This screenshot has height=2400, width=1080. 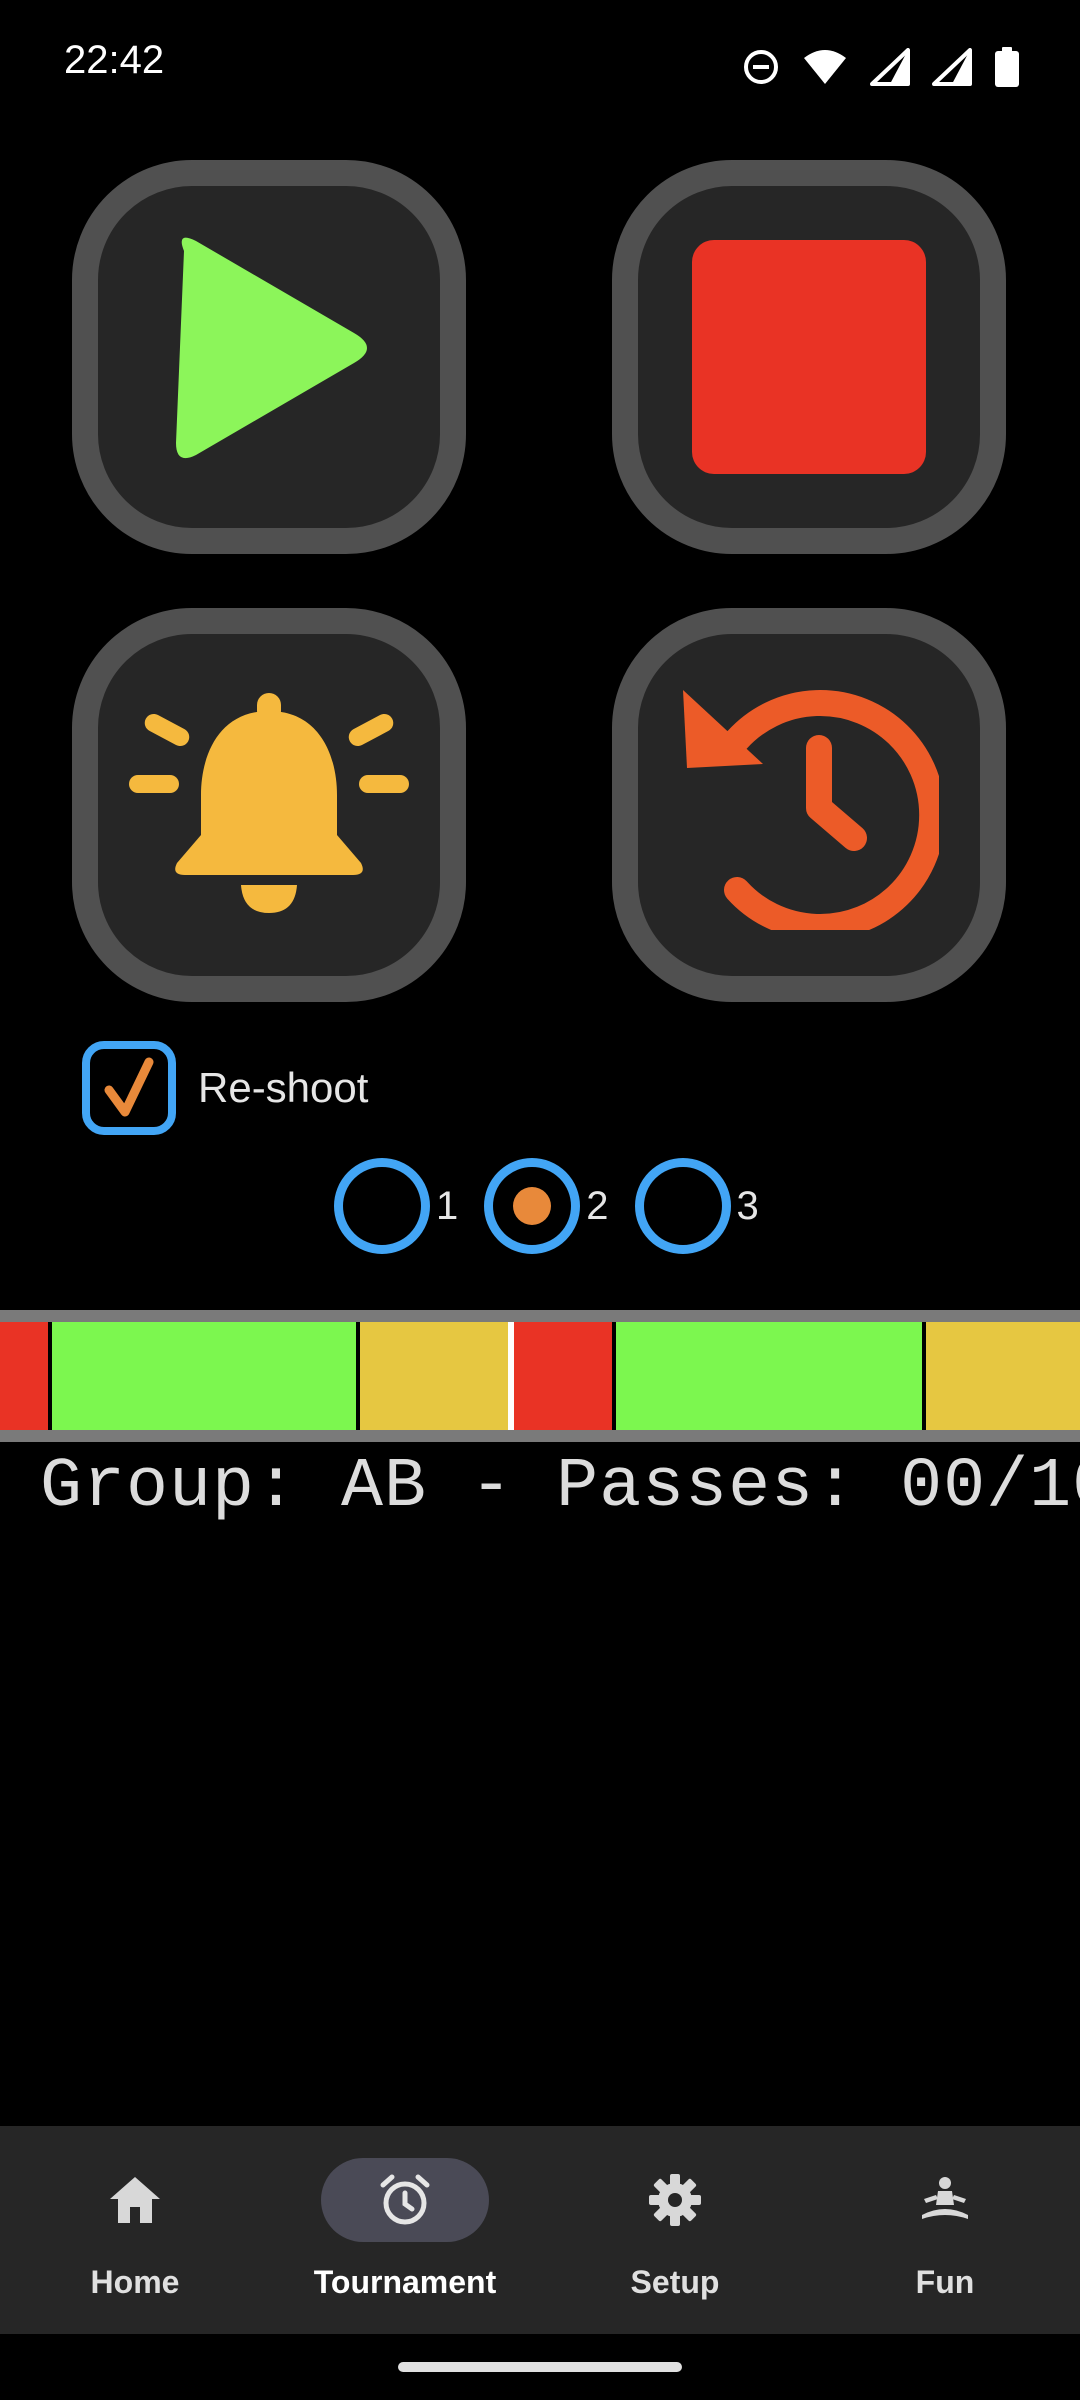 I want to click on nav-label: Setup, so click(x=675, y=2282).